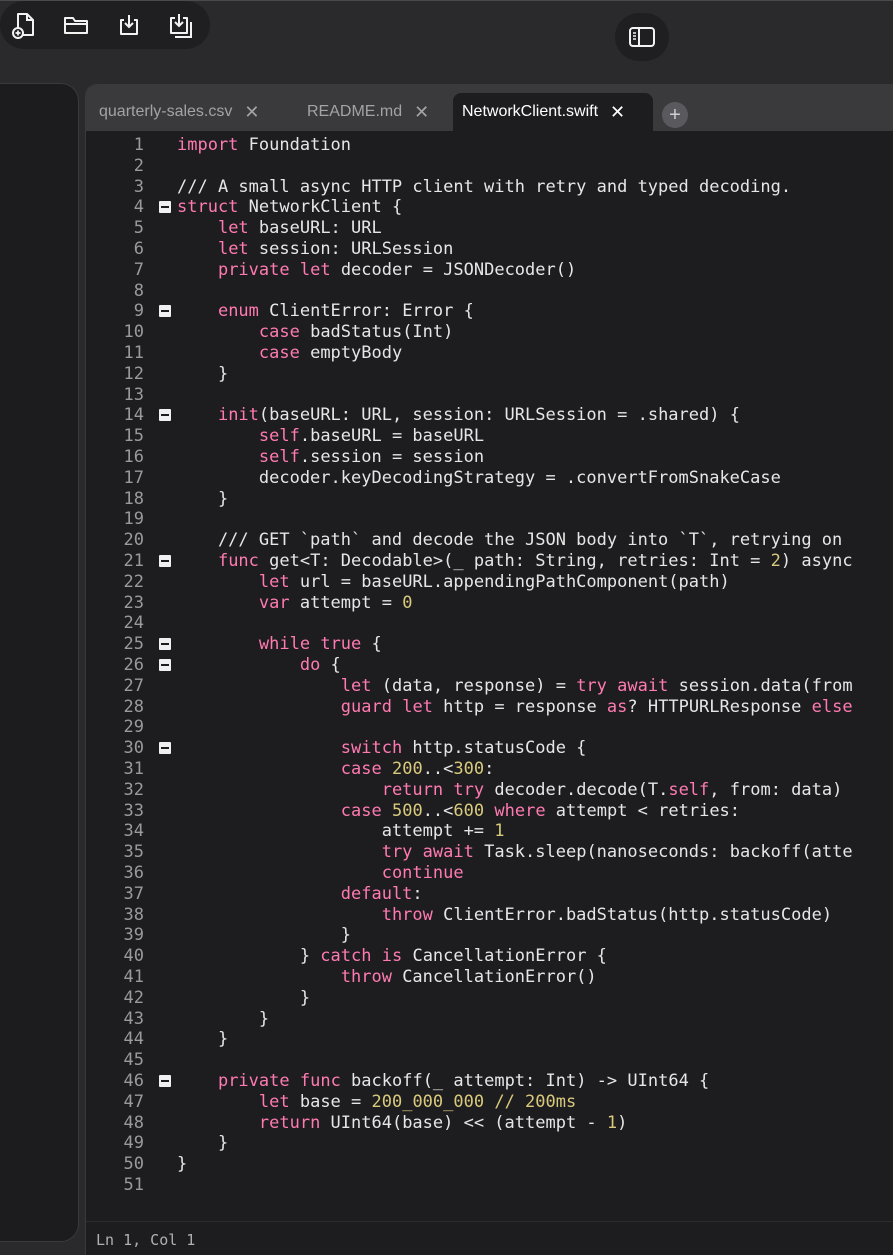 The image size is (893, 1255). I want to click on code-line: 13, so click(489, 395).